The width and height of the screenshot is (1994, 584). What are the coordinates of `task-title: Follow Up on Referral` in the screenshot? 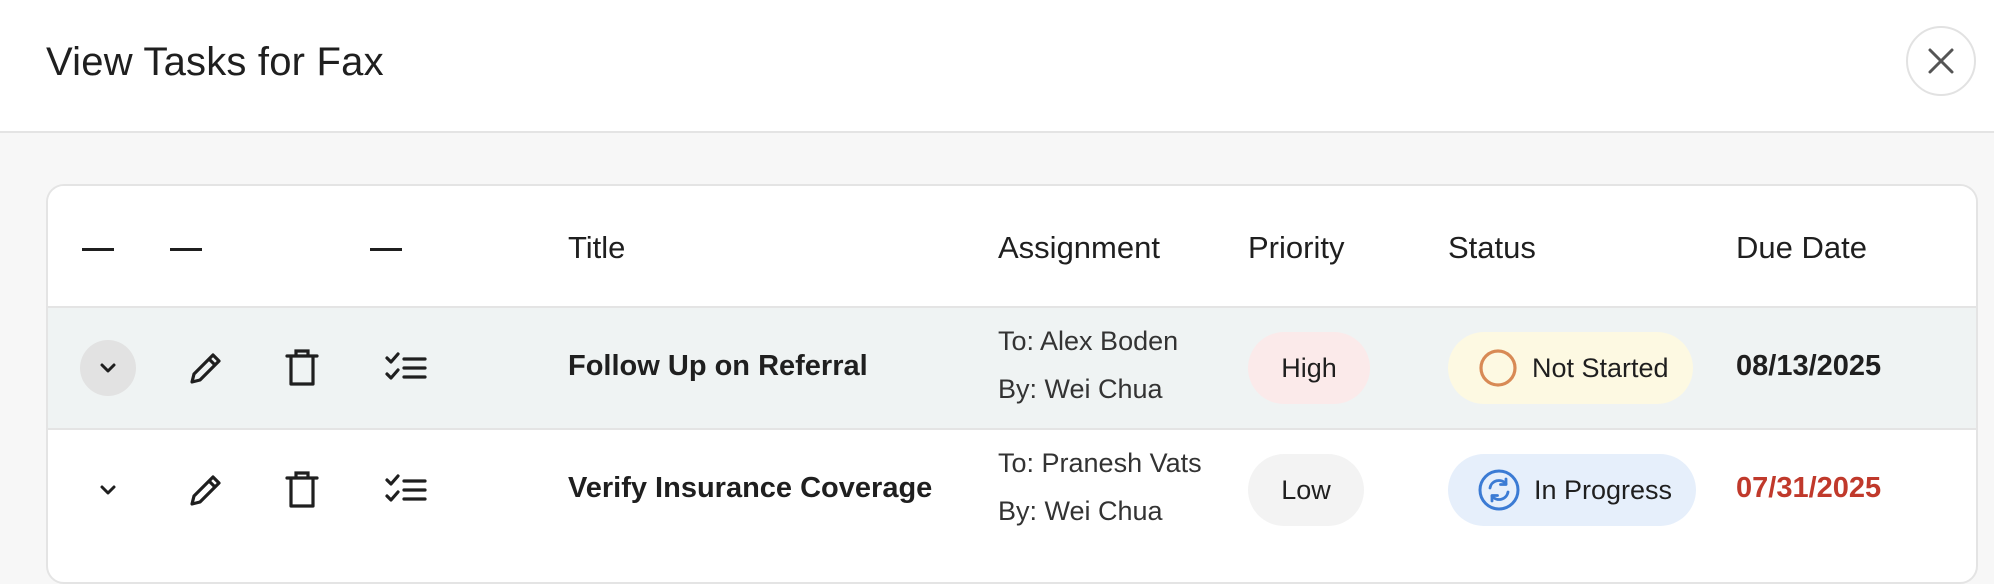 It's located at (718, 366).